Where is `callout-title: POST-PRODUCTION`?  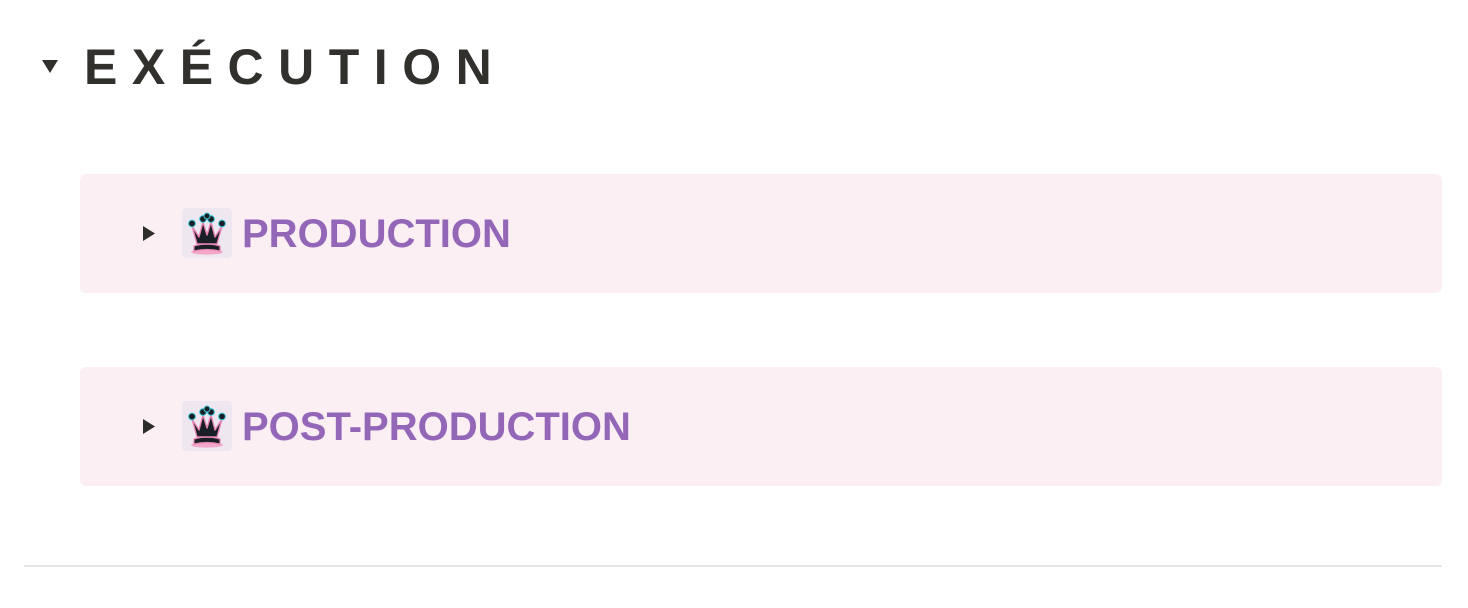 callout-title: POST-PRODUCTION is located at coordinates (436, 427).